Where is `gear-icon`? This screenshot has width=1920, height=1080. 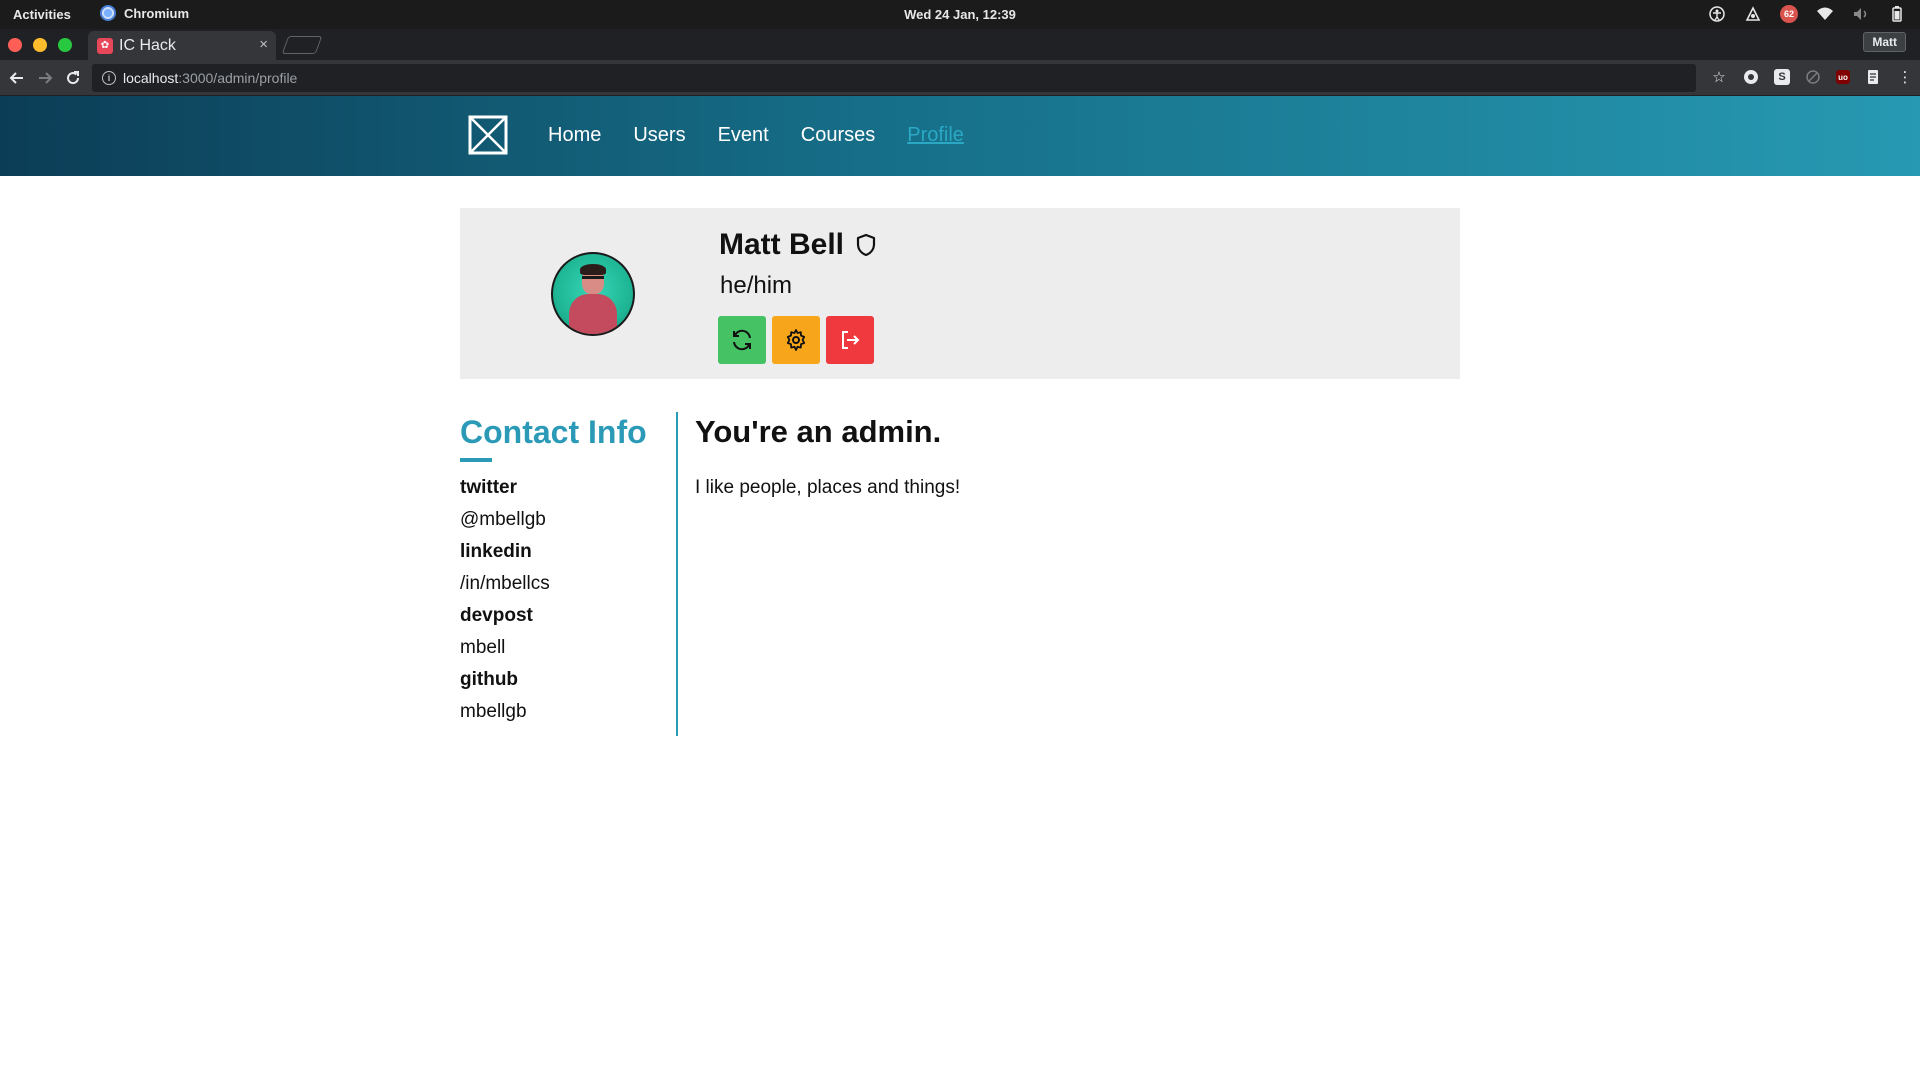 gear-icon is located at coordinates (796, 340).